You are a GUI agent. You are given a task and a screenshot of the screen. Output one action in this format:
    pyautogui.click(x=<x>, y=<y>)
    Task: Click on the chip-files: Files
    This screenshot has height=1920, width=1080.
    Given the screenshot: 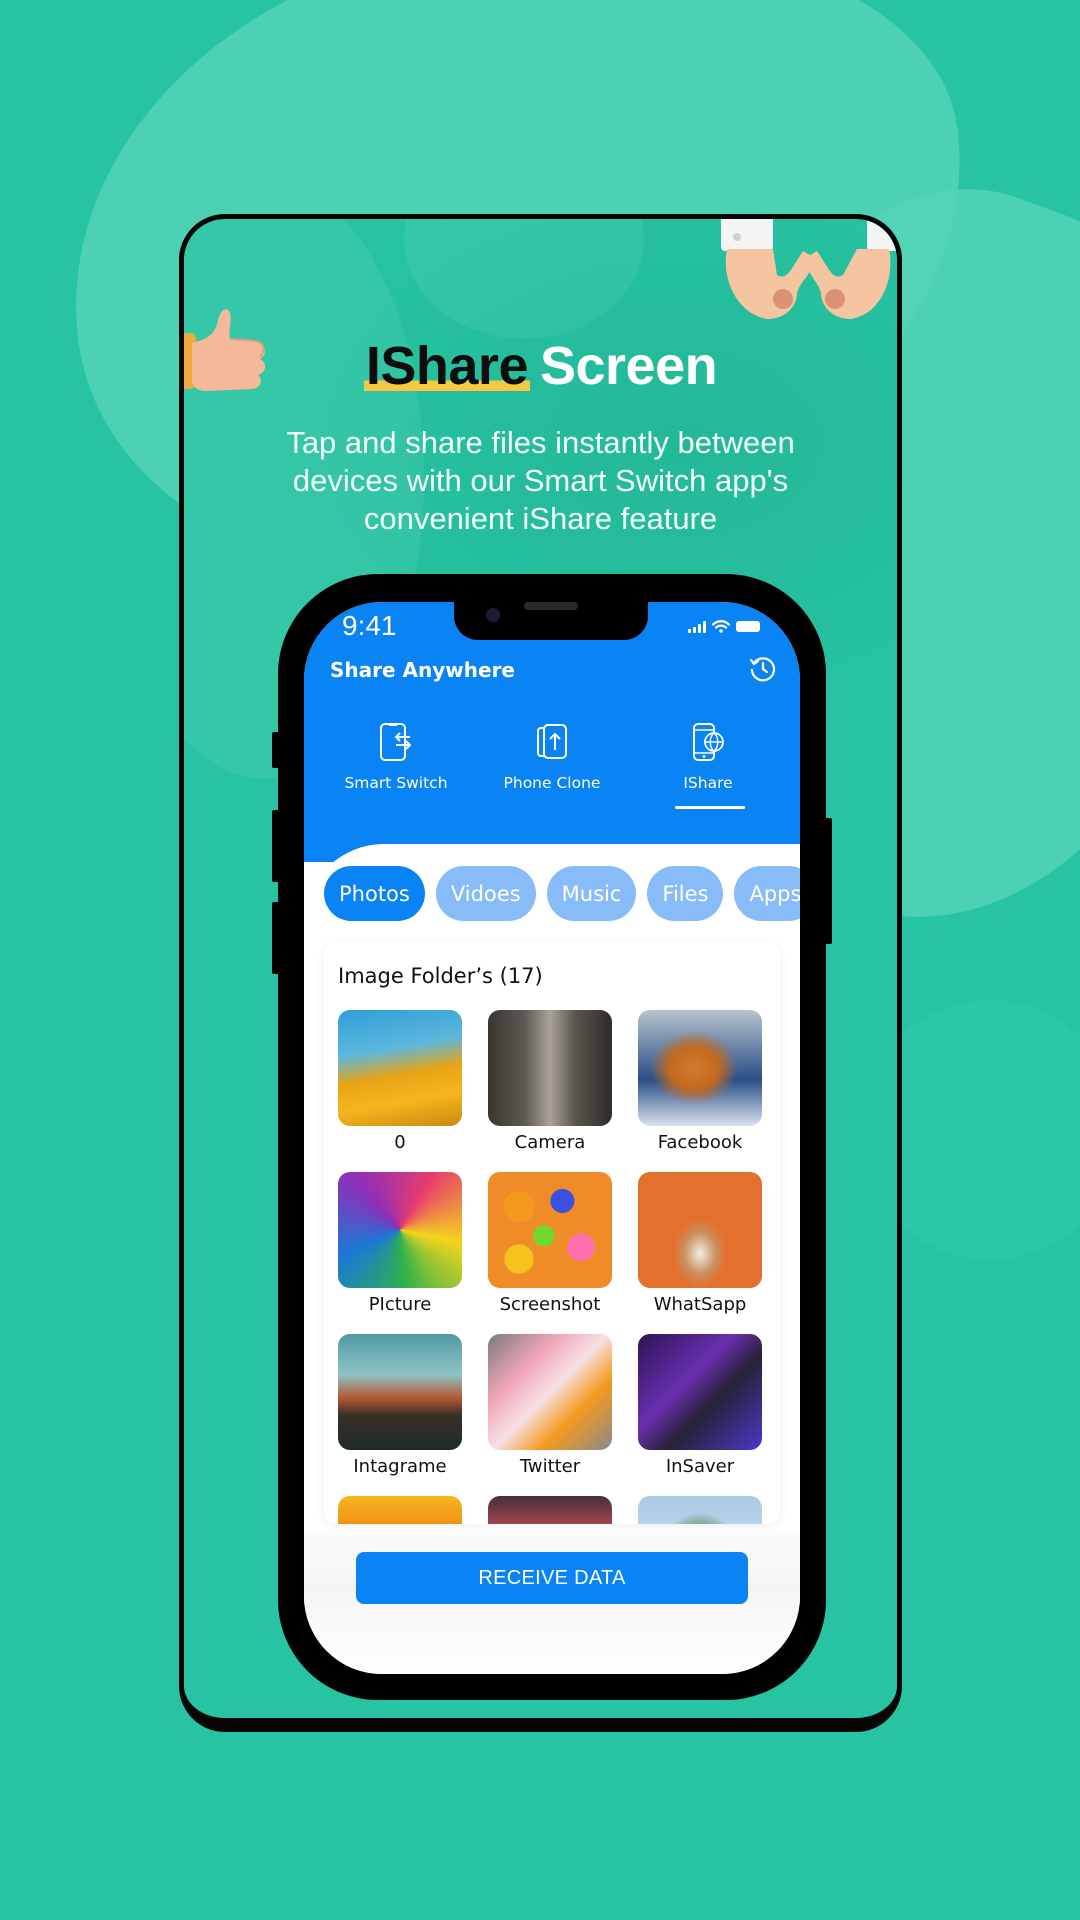 What is the action you would take?
    pyautogui.click(x=685, y=893)
    